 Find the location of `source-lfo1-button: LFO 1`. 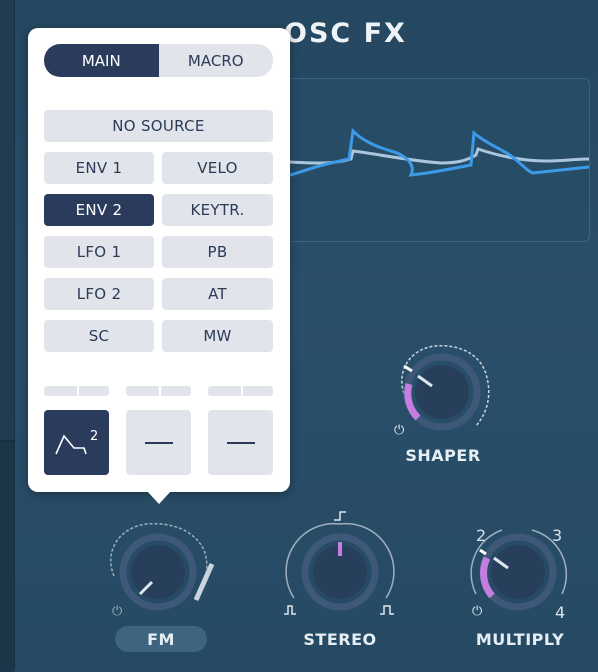

source-lfo1-button: LFO 1 is located at coordinates (99, 252).